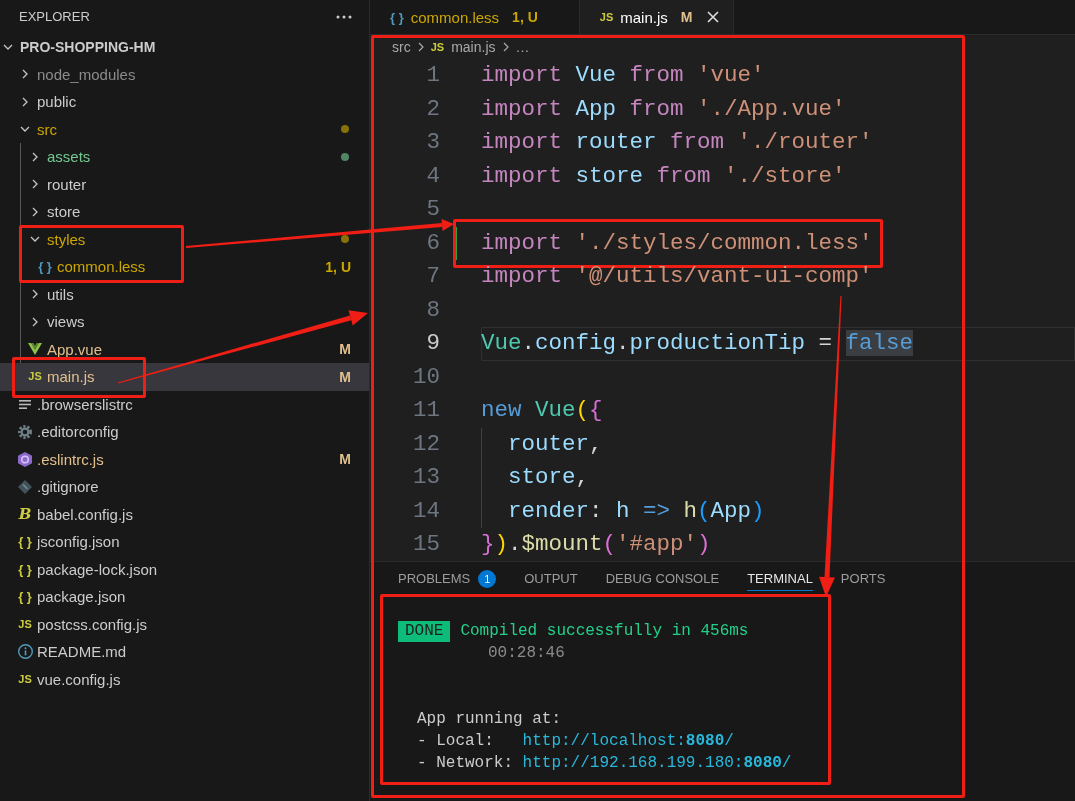 Image resolution: width=1075 pixels, height=801 pixels. What do you see at coordinates (663, 109) in the screenshot?
I see `code-line: import App from './App.vue'` at bounding box center [663, 109].